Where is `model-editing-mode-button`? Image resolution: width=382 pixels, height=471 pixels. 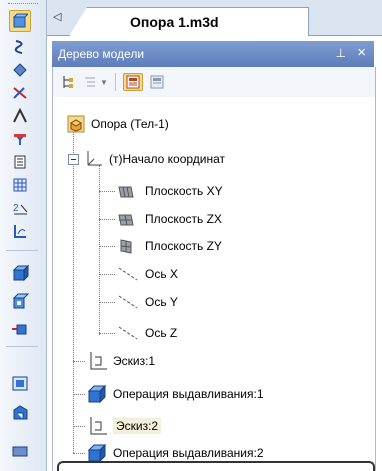 model-editing-mode-button is located at coordinates (20, 21).